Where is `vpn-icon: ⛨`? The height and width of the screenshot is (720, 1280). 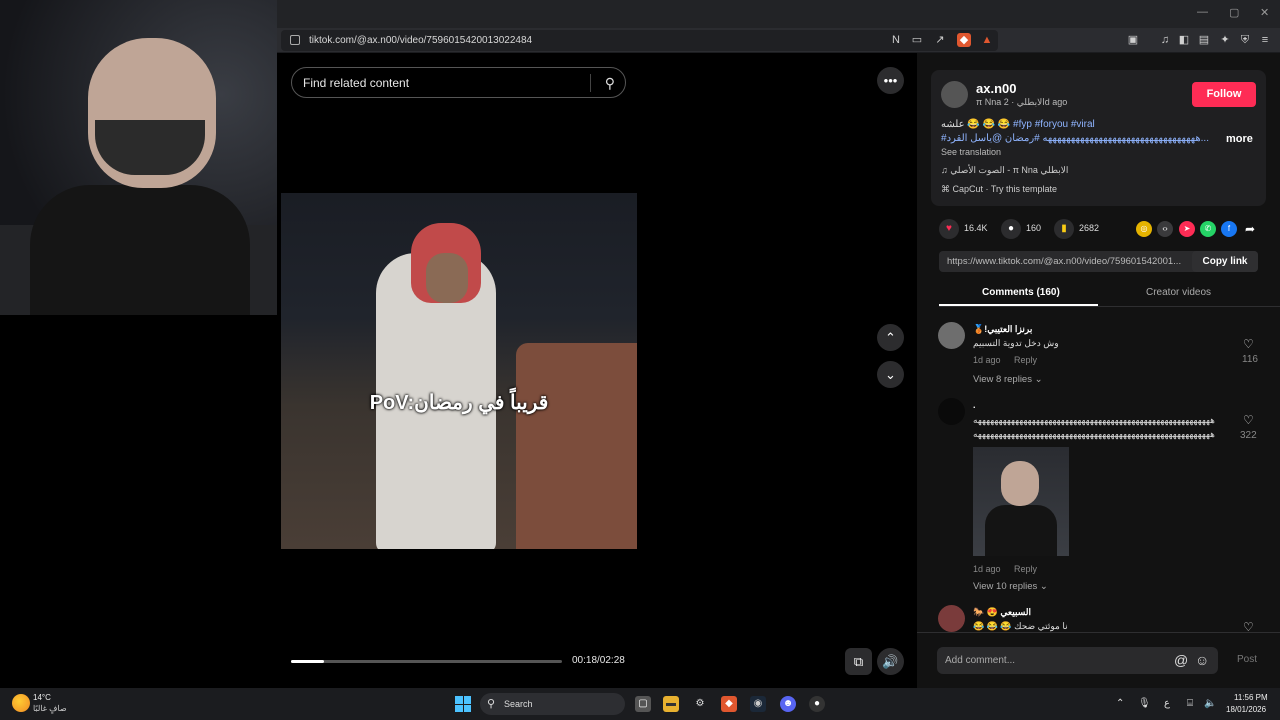 vpn-icon: ⛨ is located at coordinates (1245, 40).